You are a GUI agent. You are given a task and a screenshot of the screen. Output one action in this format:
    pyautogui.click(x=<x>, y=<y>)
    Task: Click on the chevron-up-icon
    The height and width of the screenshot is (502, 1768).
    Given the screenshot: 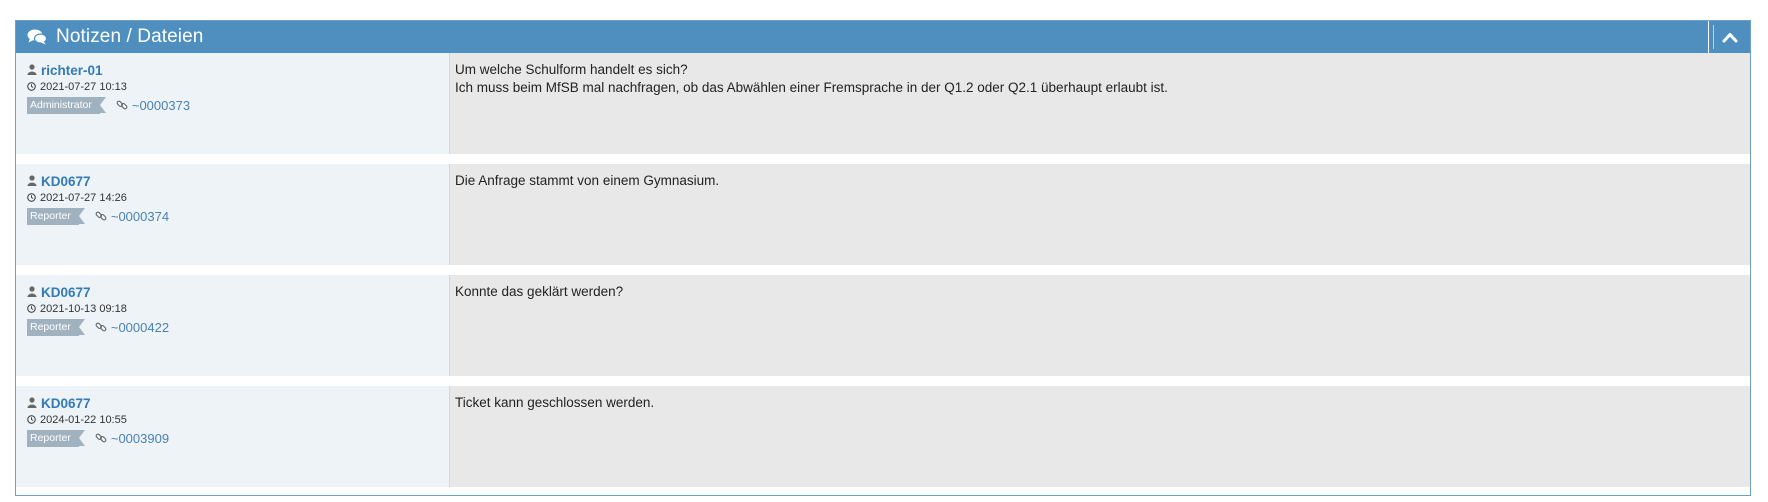 What is the action you would take?
    pyautogui.click(x=1729, y=38)
    